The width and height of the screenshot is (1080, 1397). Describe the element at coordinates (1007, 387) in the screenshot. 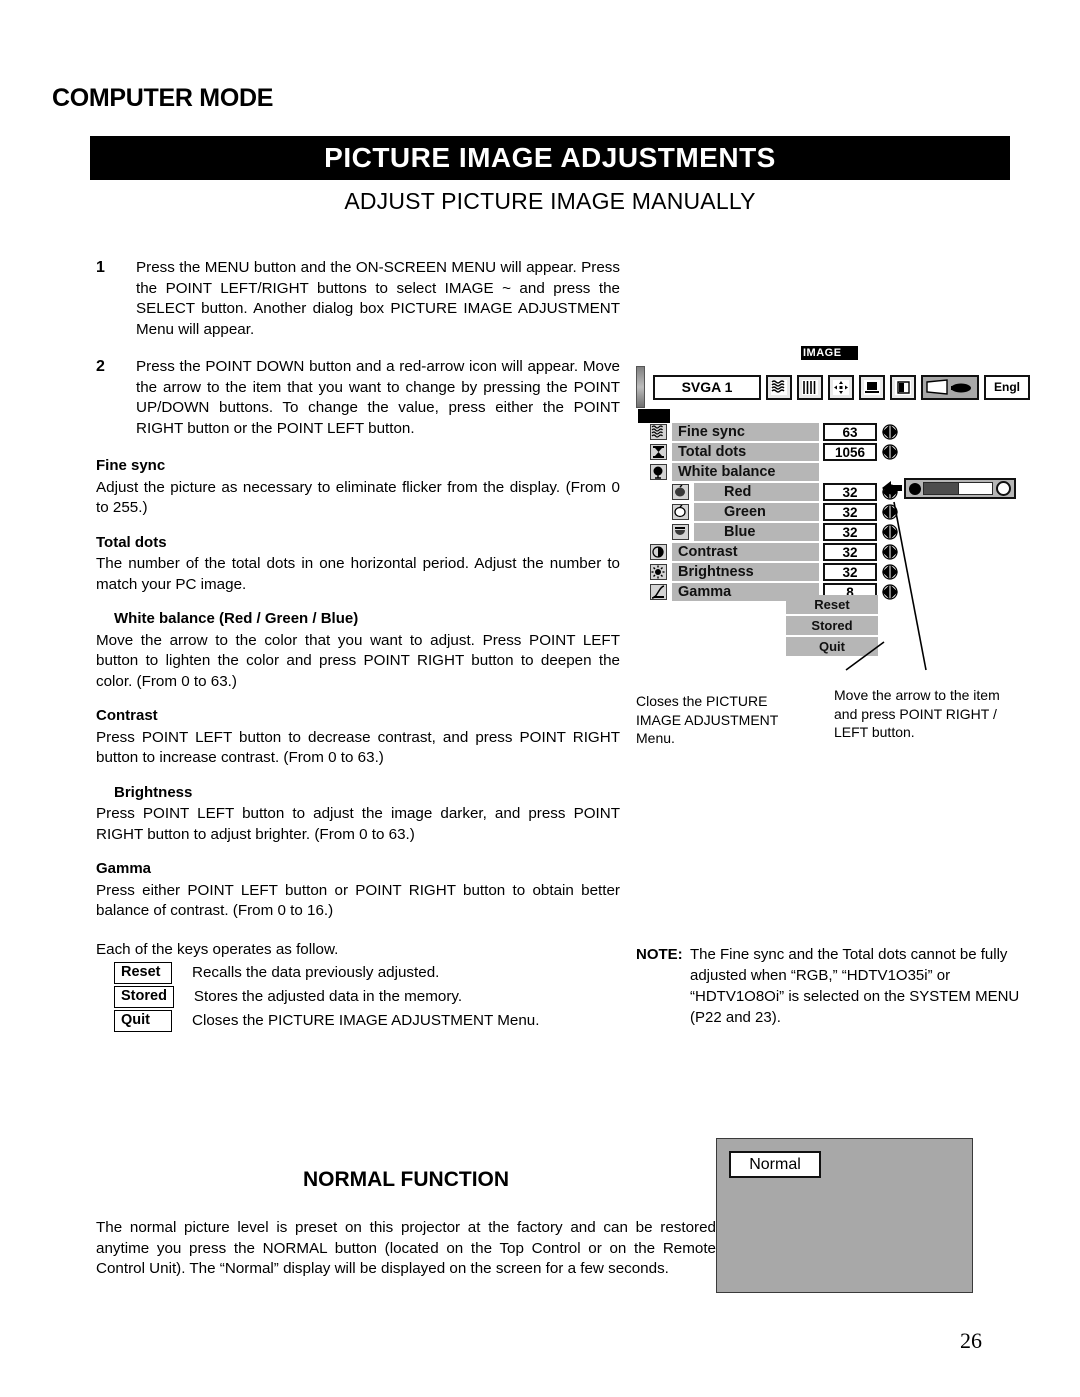

I see `language-icon: Engl` at that location.